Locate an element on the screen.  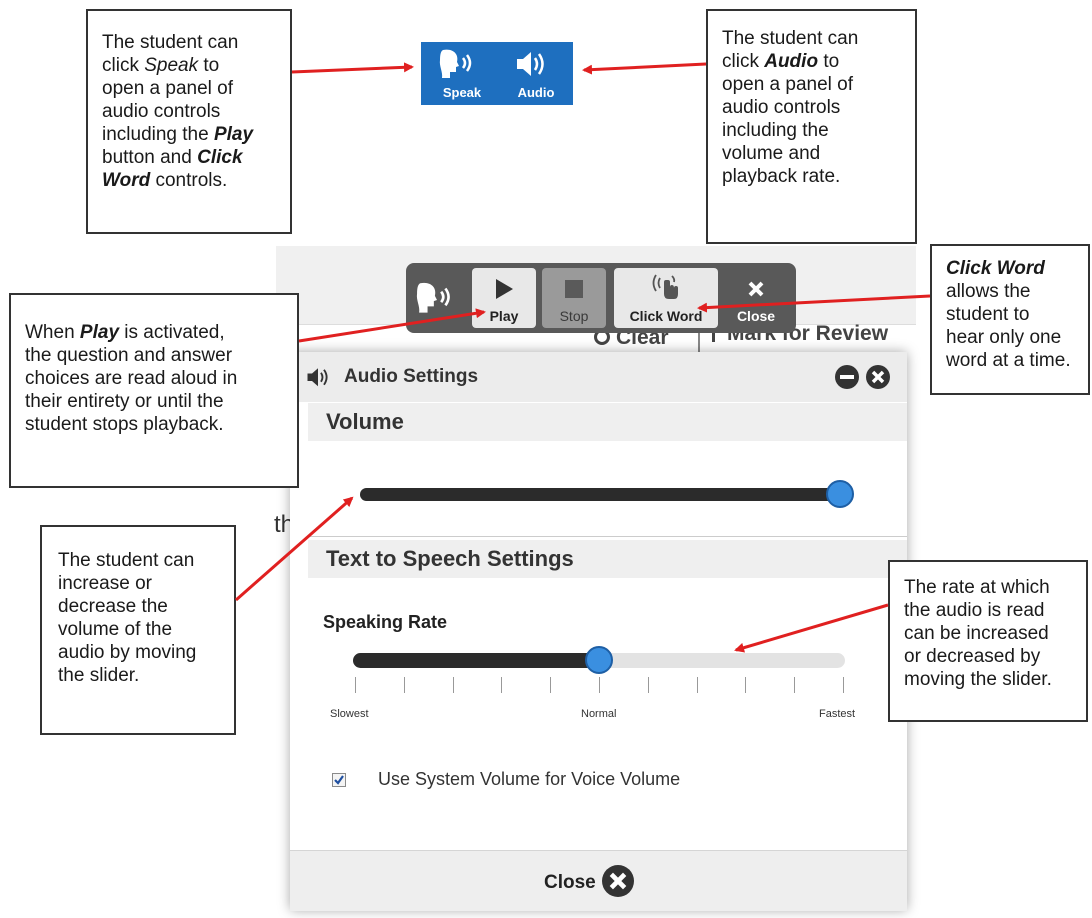
volume-slider is located at coordinates (607, 494).